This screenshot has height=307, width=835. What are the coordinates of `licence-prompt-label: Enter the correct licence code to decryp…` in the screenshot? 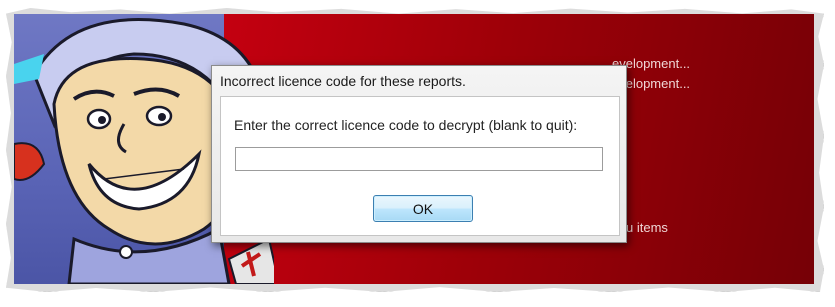 It's located at (406, 125).